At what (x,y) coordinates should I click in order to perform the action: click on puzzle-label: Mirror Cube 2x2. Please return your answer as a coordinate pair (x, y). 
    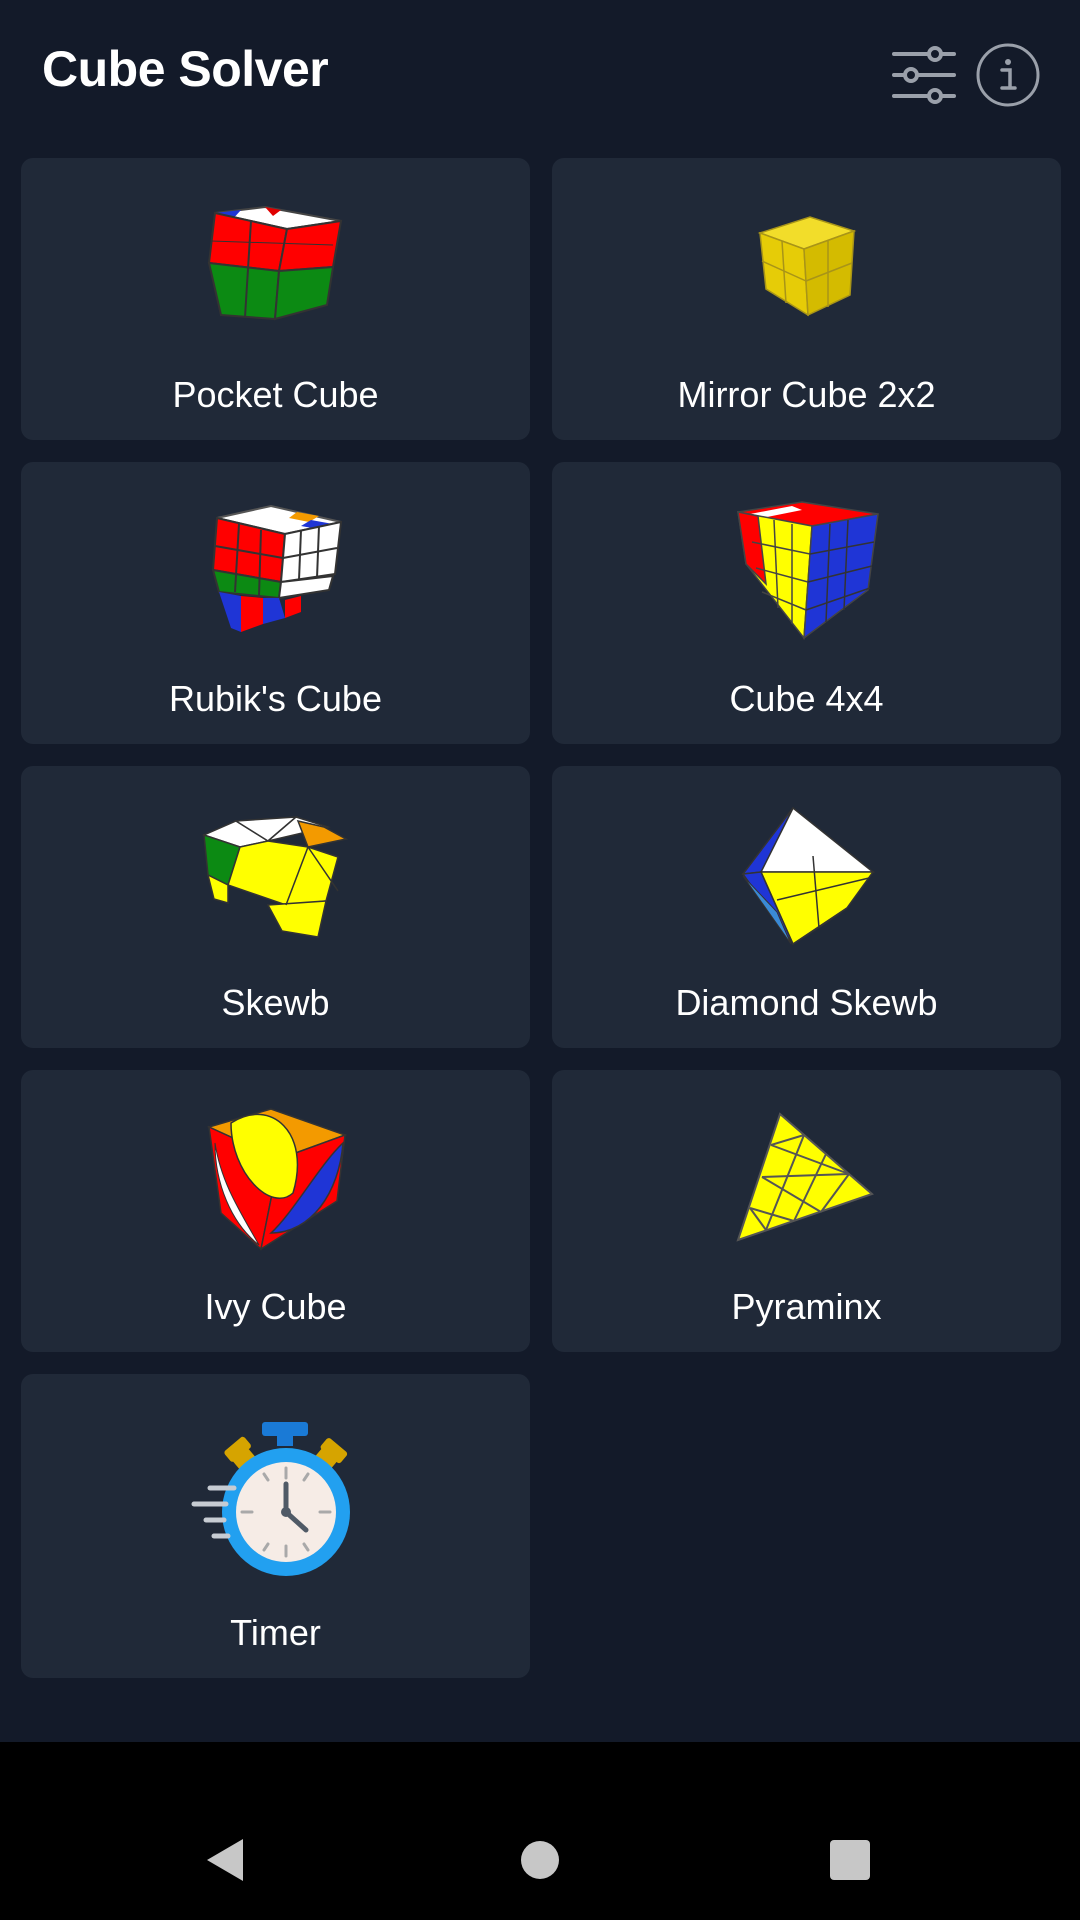
    Looking at the image, I should click on (806, 394).